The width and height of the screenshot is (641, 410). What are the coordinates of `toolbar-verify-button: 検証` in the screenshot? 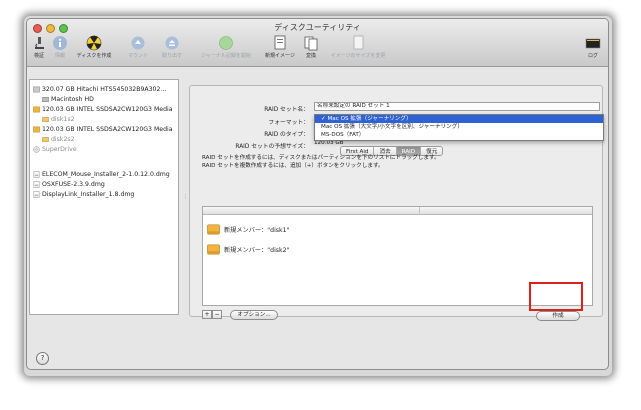 It's located at (39, 50).